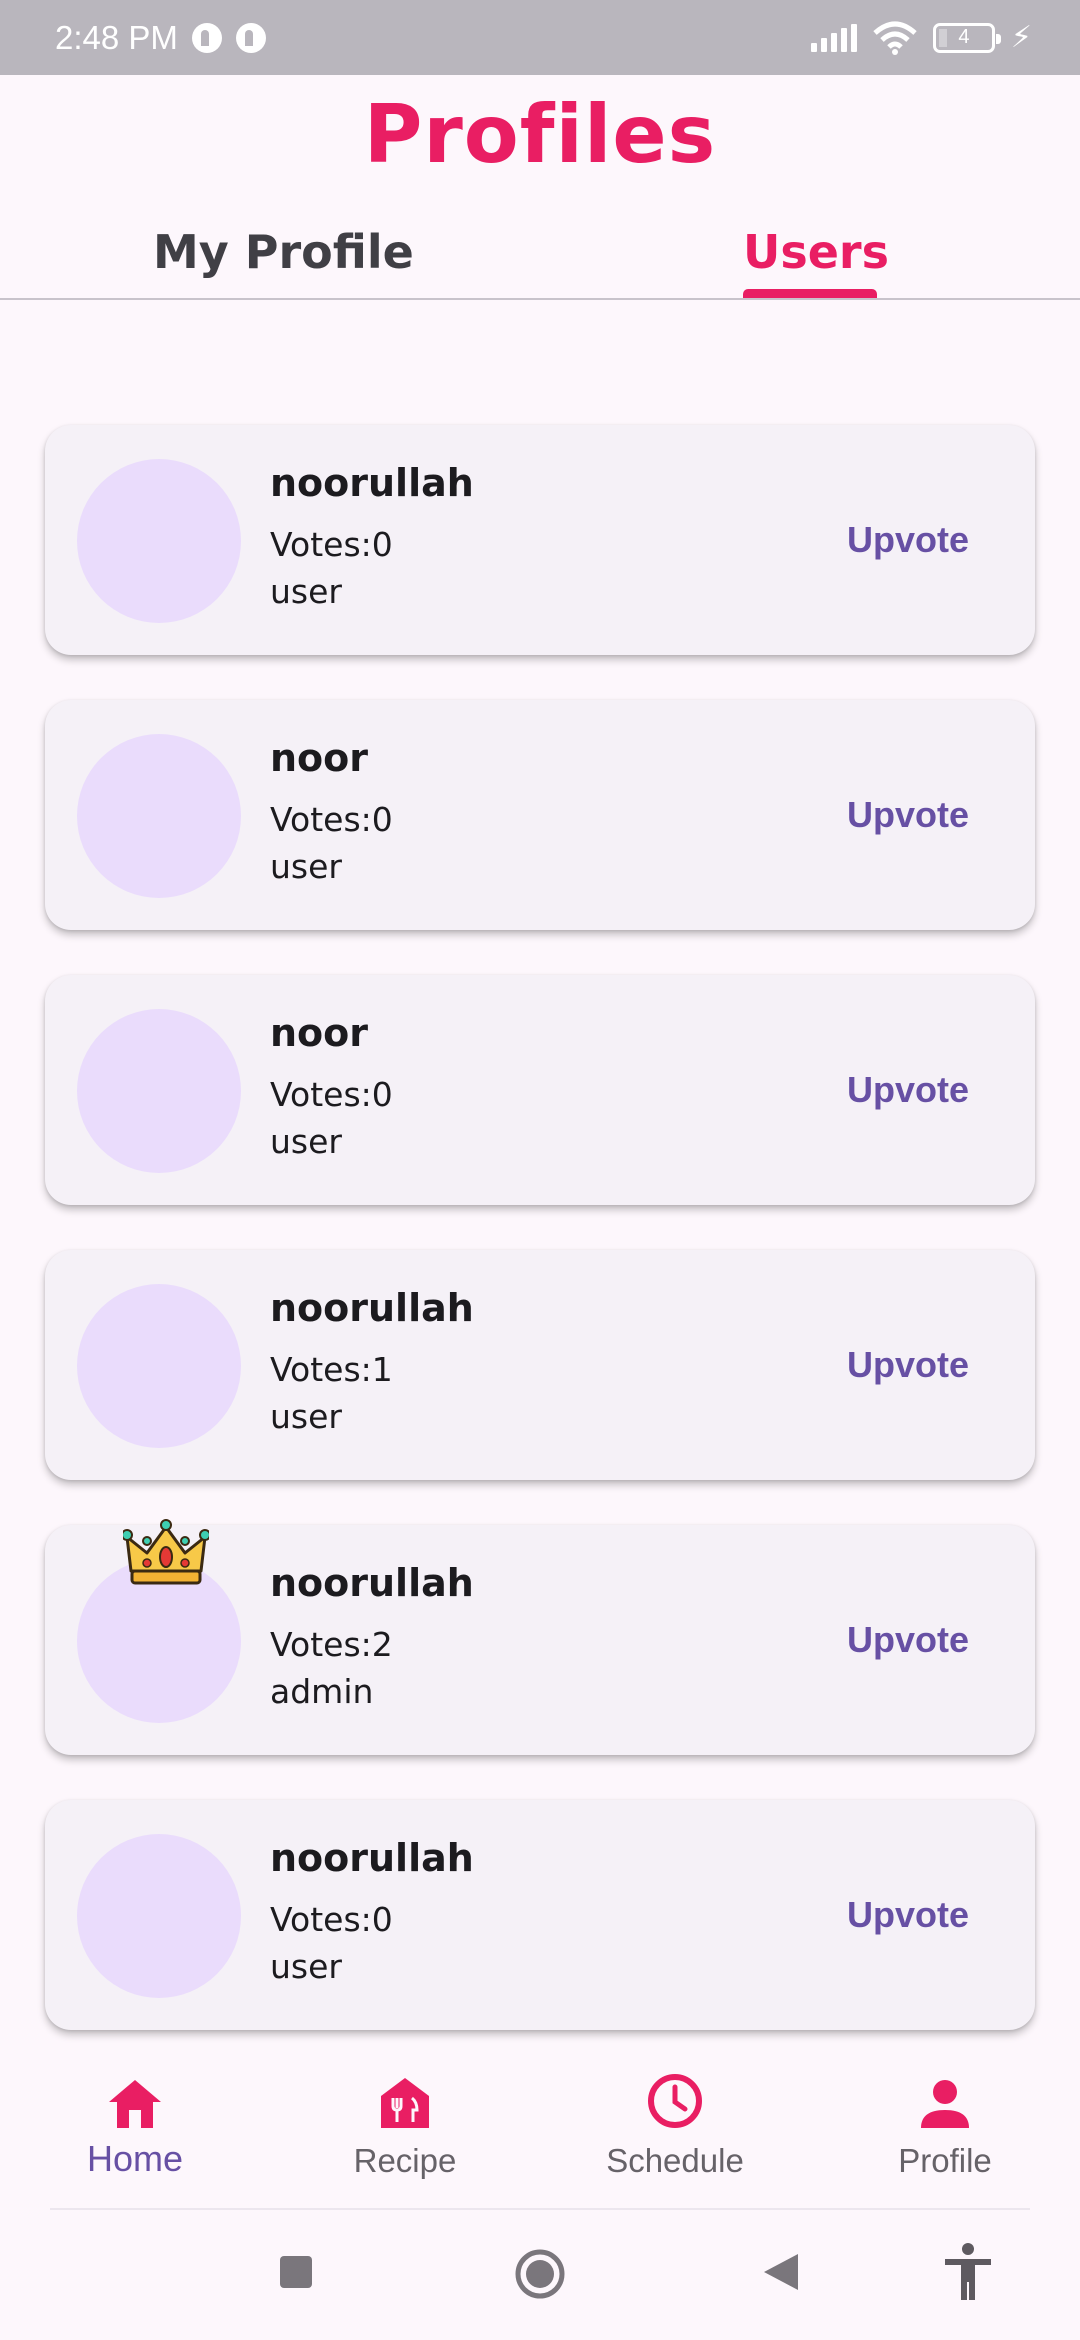 The height and width of the screenshot is (2340, 1080). Describe the element at coordinates (833, 37) in the screenshot. I see `signal-icon` at that location.